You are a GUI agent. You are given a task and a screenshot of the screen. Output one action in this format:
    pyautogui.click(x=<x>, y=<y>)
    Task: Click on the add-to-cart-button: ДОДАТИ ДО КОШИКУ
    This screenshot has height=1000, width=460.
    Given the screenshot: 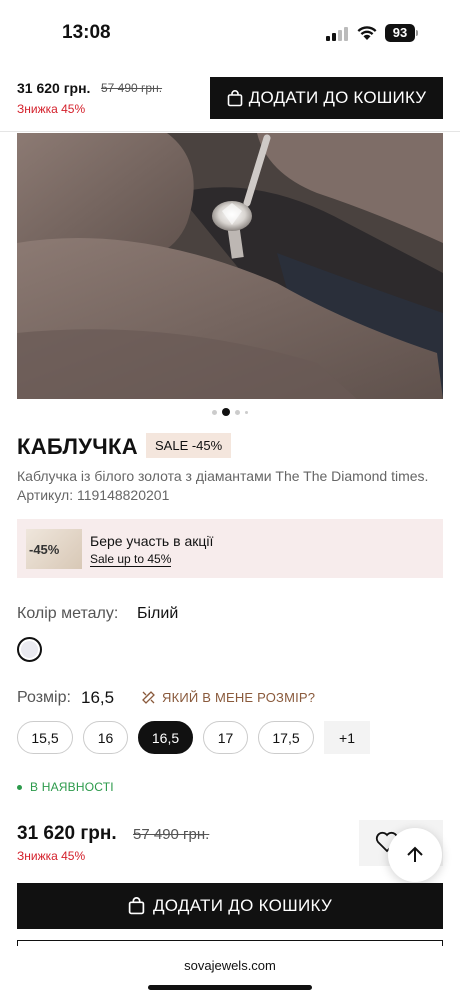 What is the action you would take?
    pyautogui.click(x=230, y=906)
    